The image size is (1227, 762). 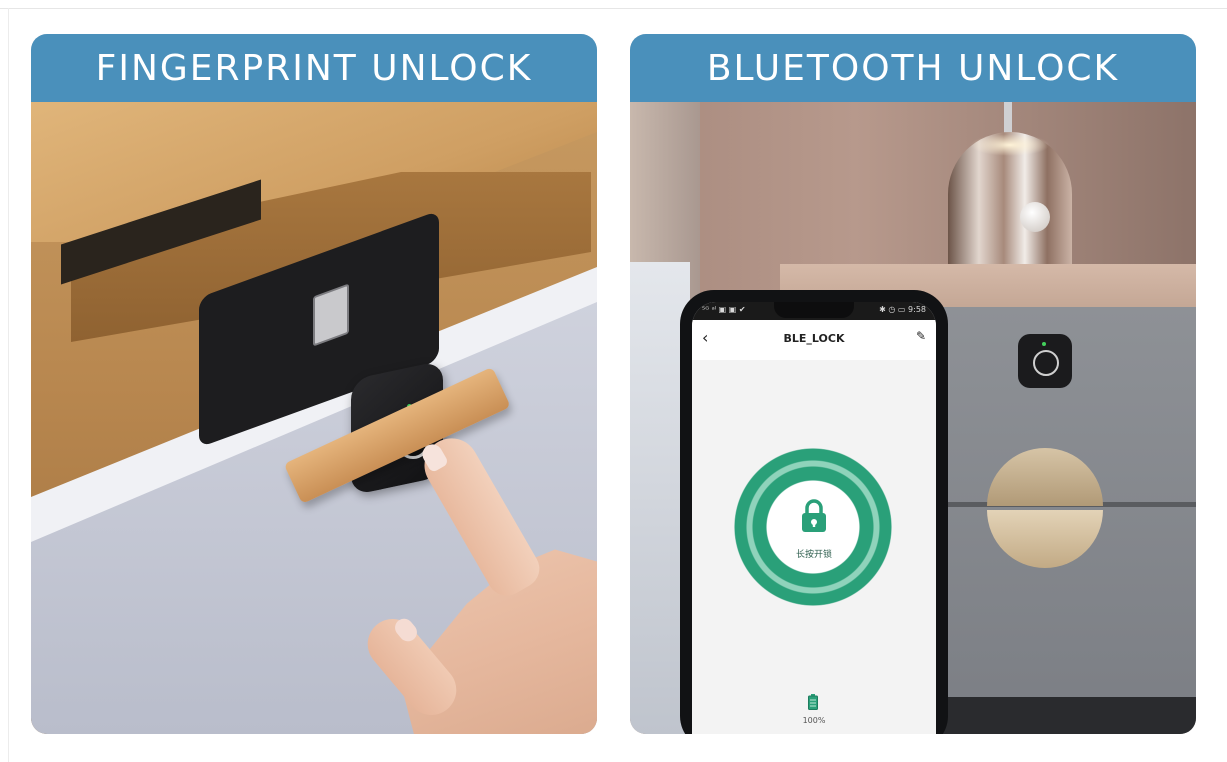 What do you see at coordinates (902, 309) in the screenshot?
I see `status-time: ✱ ◷ ▭ 9:58` at bounding box center [902, 309].